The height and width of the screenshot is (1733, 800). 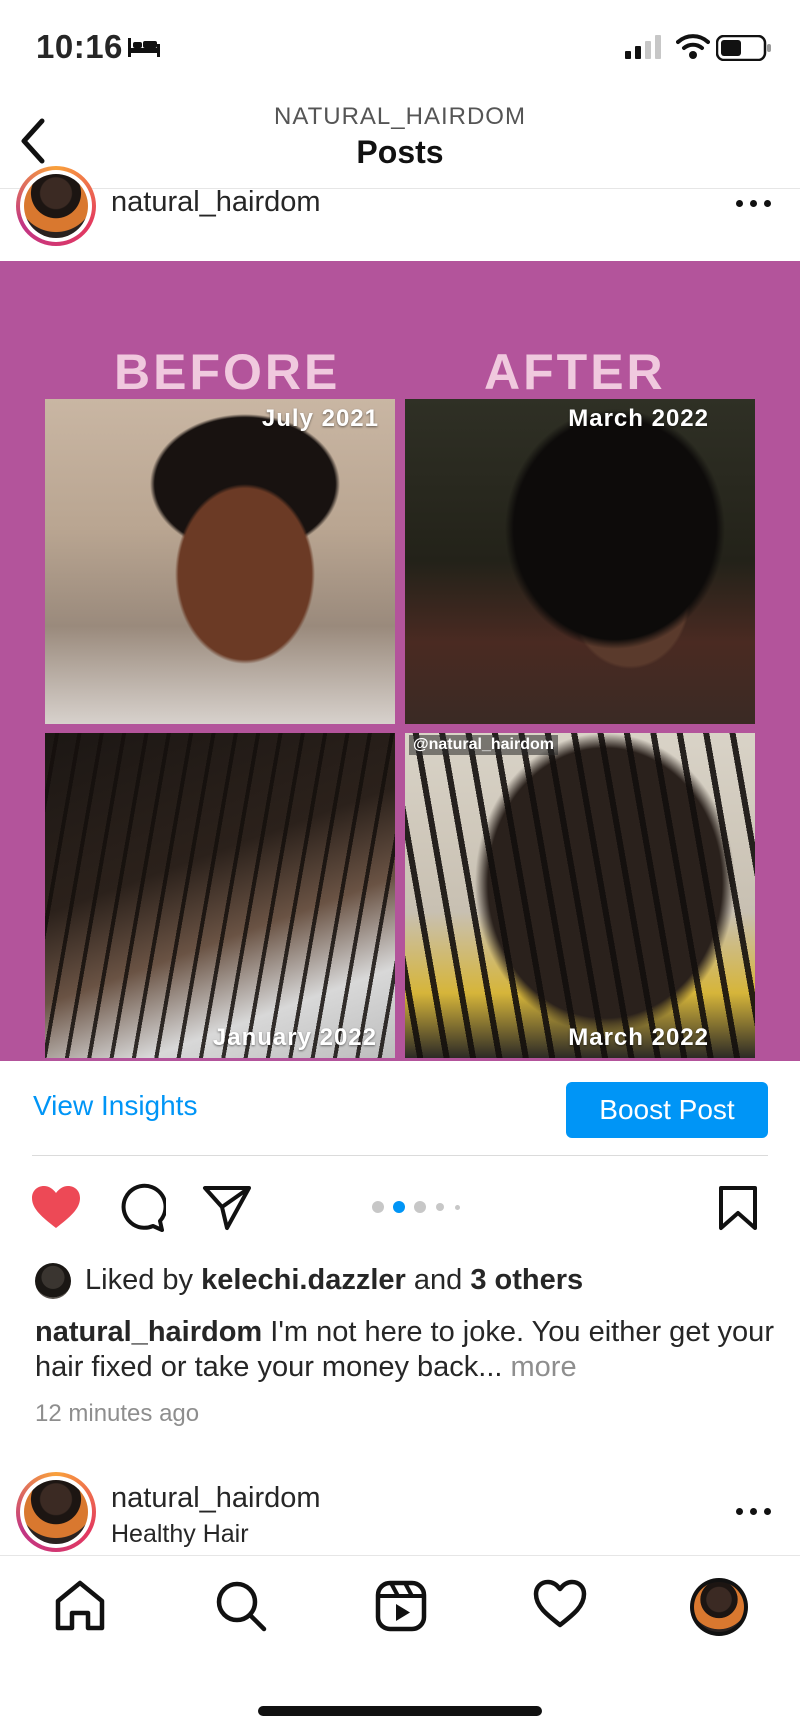 What do you see at coordinates (216, 202) in the screenshot?
I see `post-username: natural_hairdom` at bounding box center [216, 202].